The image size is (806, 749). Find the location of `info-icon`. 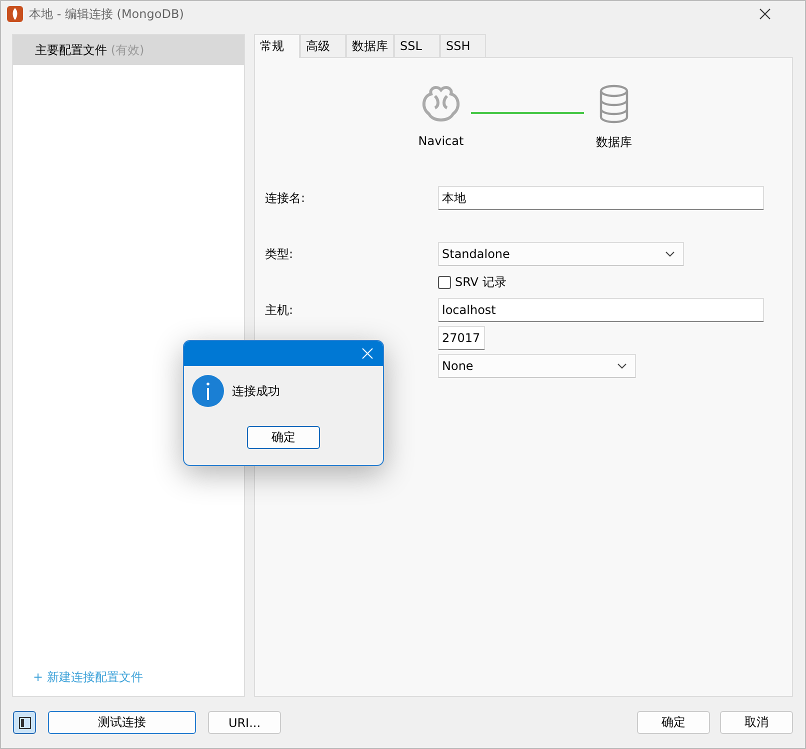

info-icon is located at coordinates (208, 391).